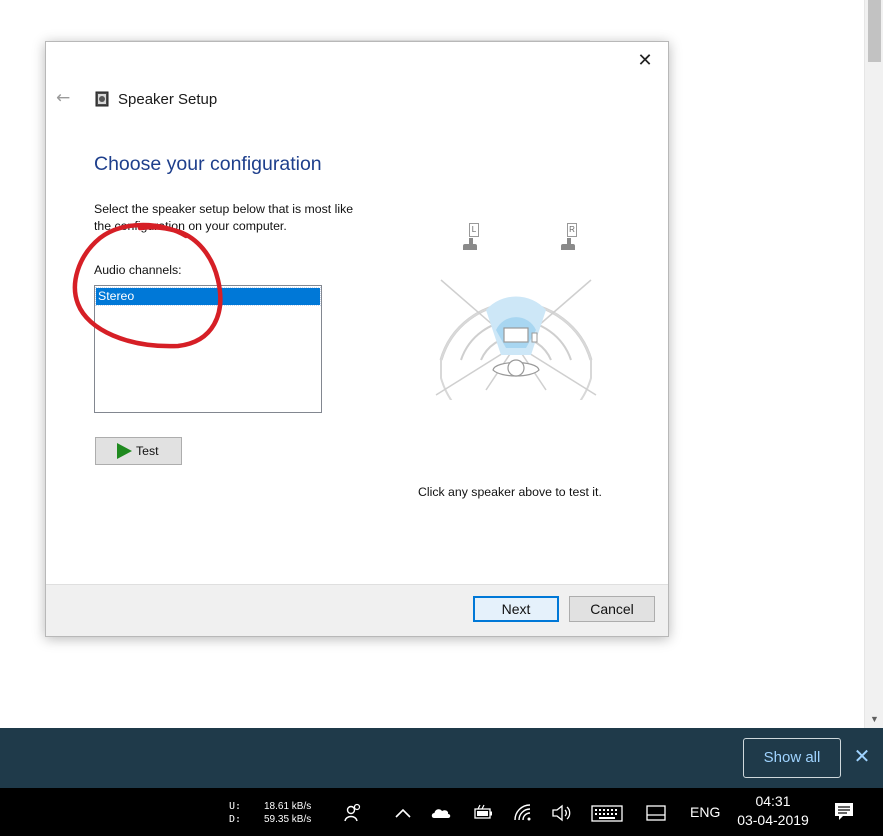 Image resolution: width=883 pixels, height=836 pixels. What do you see at coordinates (208, 164) in the screenshot?
I see `page-heading: Choose your configuration` at bounding box center [208, 164].